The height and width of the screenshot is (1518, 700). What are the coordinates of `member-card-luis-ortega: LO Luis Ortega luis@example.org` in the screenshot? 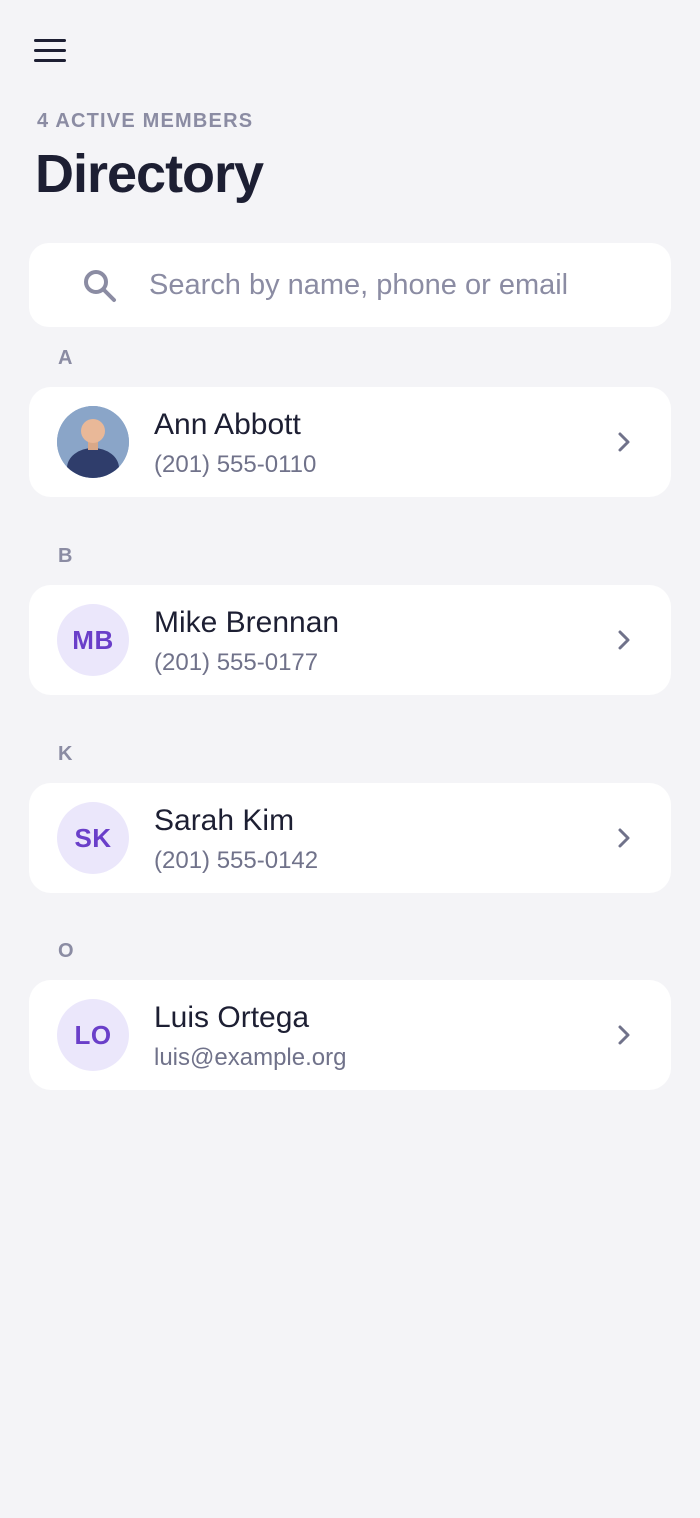 It's located at (350, 1035).